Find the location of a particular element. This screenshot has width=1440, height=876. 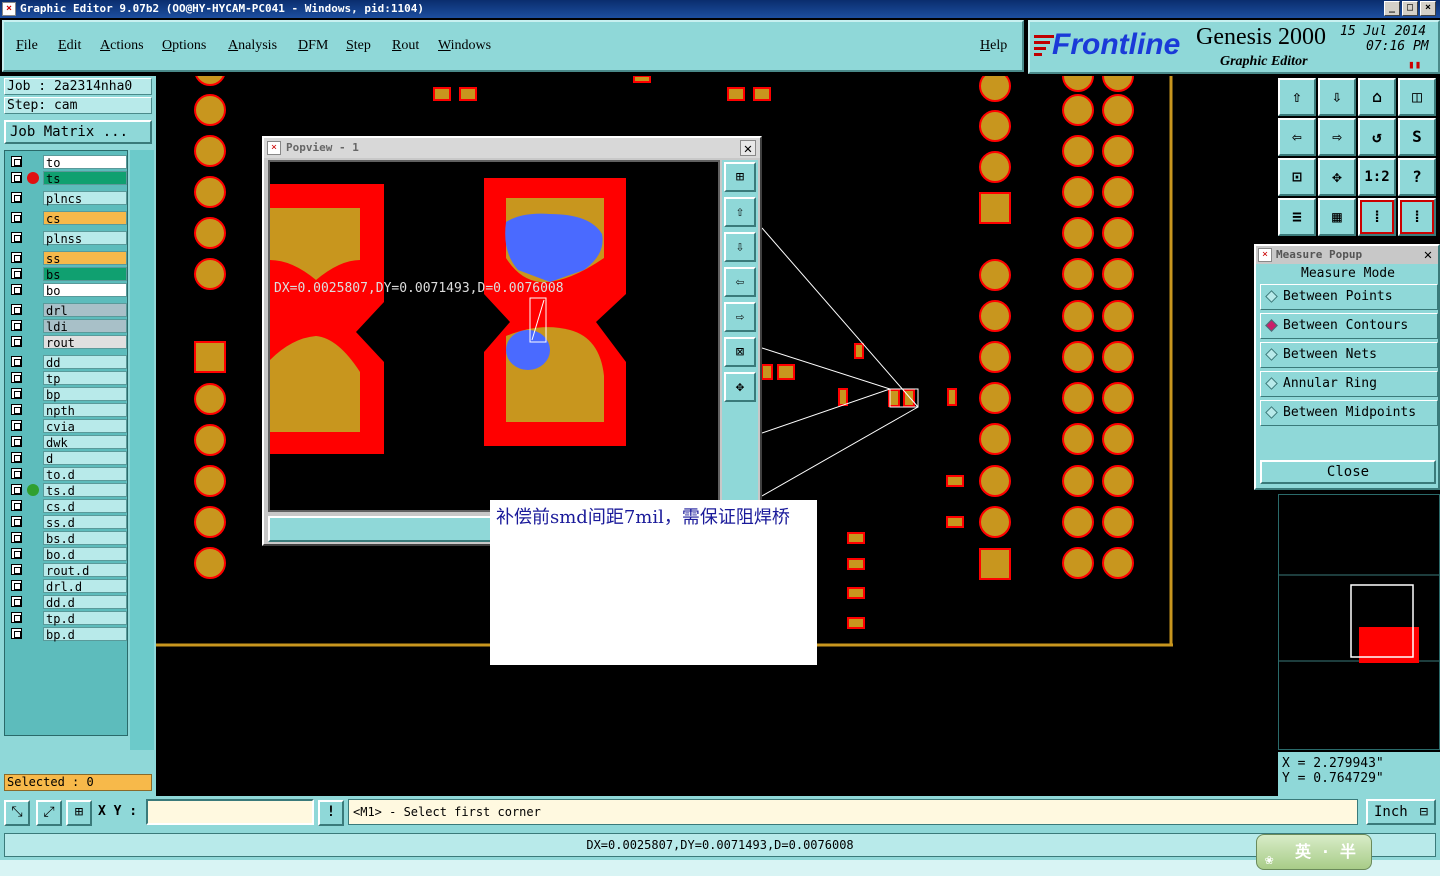

help-query-icon: ? is located at coordinates (1417, 177).